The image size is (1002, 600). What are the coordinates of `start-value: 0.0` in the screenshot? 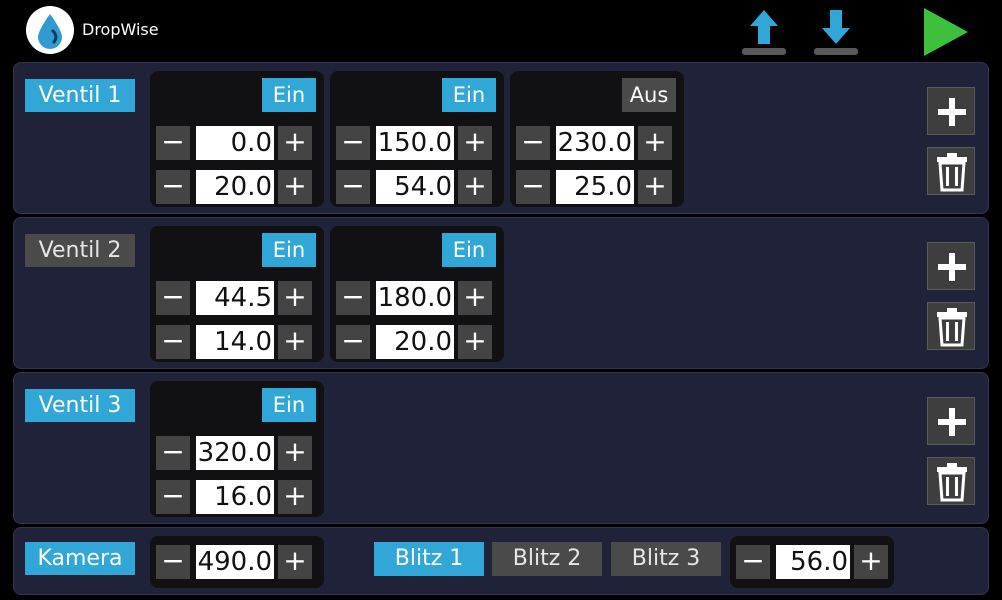 It's located at (235, 143).